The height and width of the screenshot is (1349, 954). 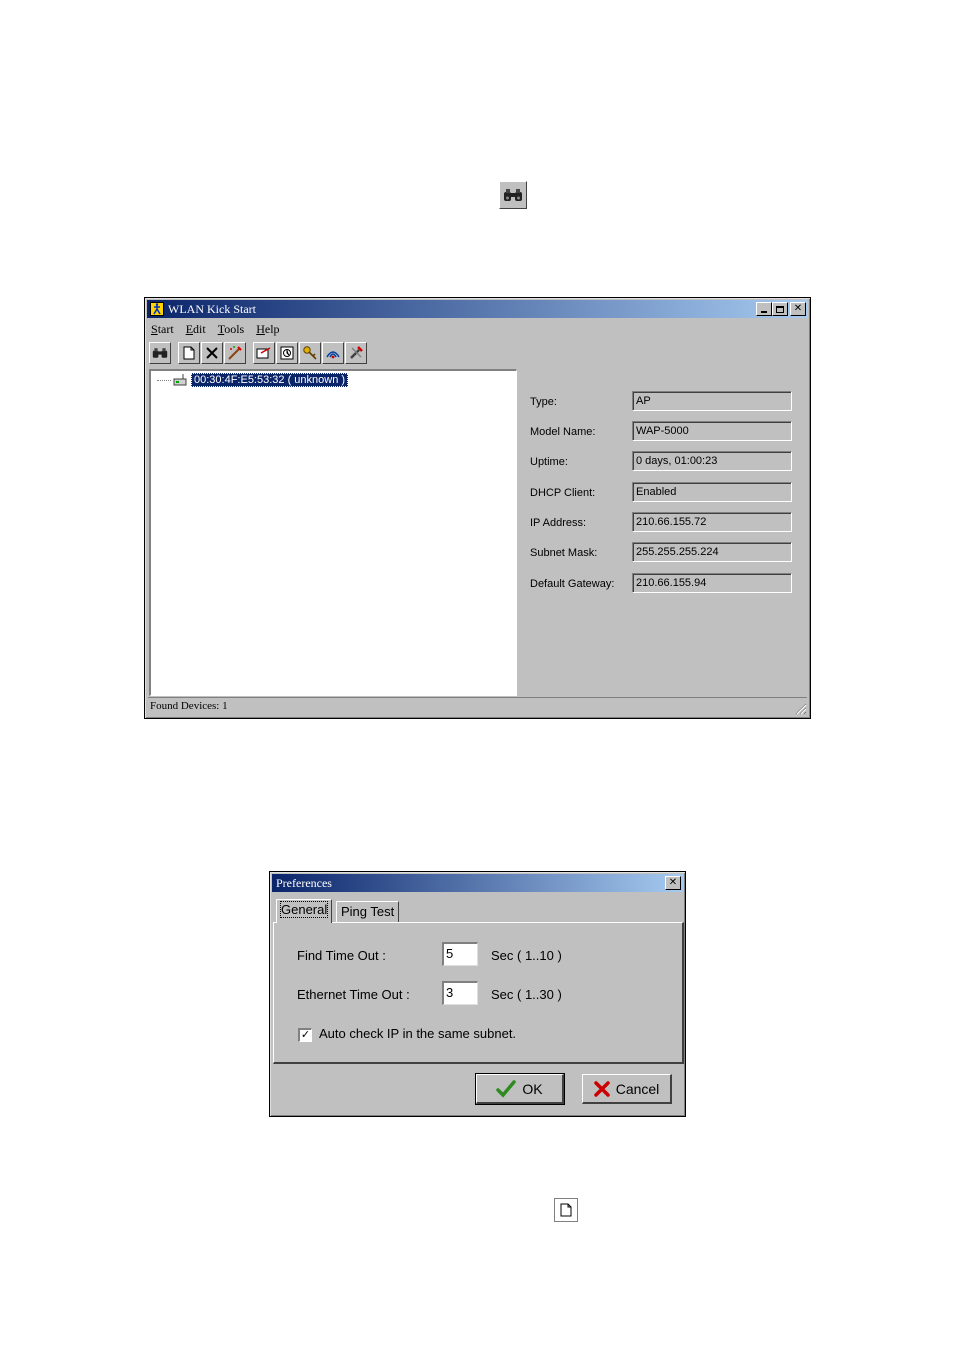 I want to click on cancel-label: Cancel, so click(x=637, y=1088).